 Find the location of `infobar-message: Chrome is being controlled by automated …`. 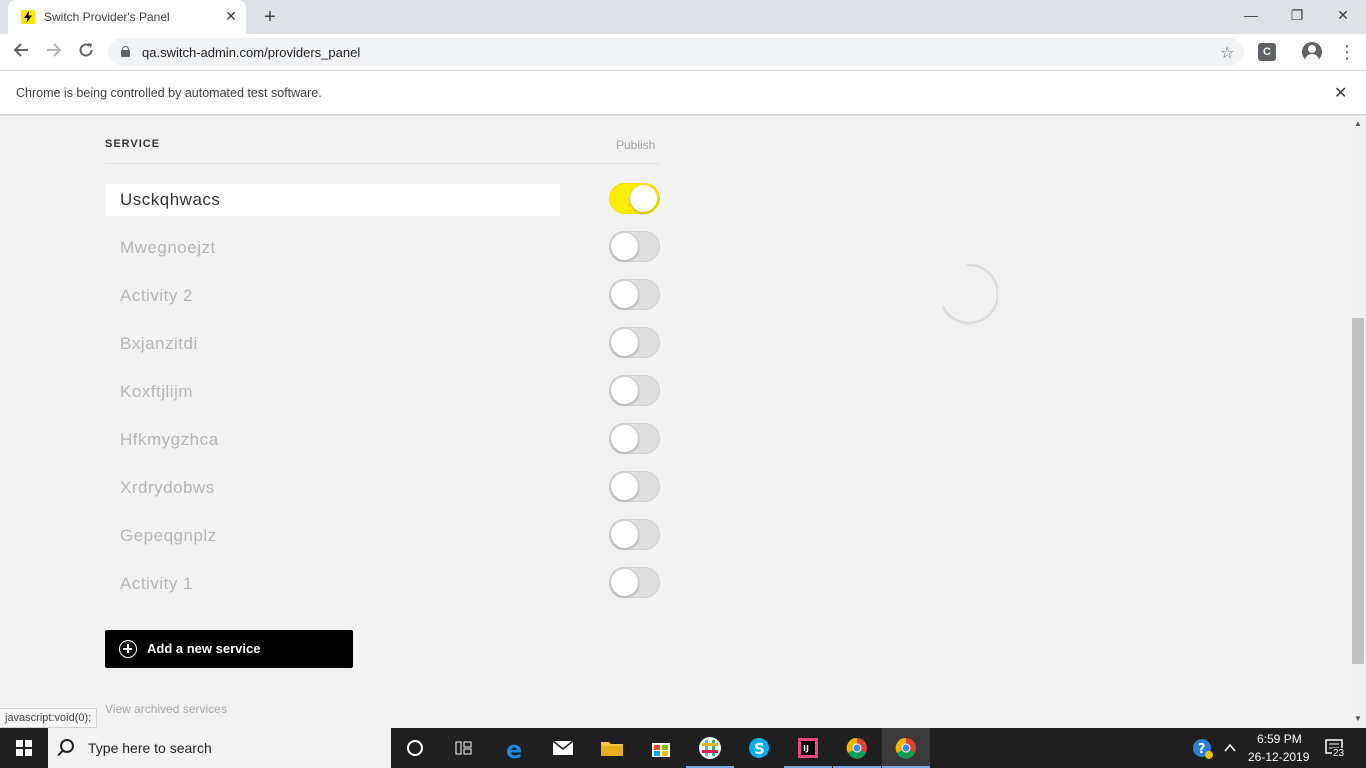

infobar-message: Chrome is being controlled by automated … is located at coordinates (169, 93).